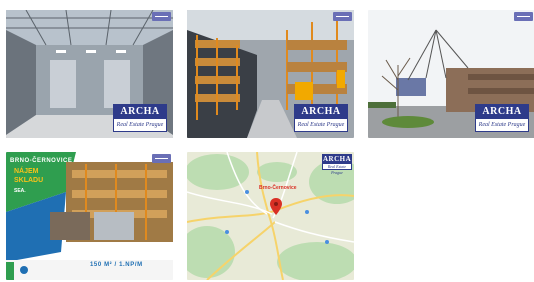 The height and width of the screenshot is (282, 534). Describe the element at coordinates (26, 171) in the screenshot. I see `flyer-headline-1: NÁJEM` at that location.